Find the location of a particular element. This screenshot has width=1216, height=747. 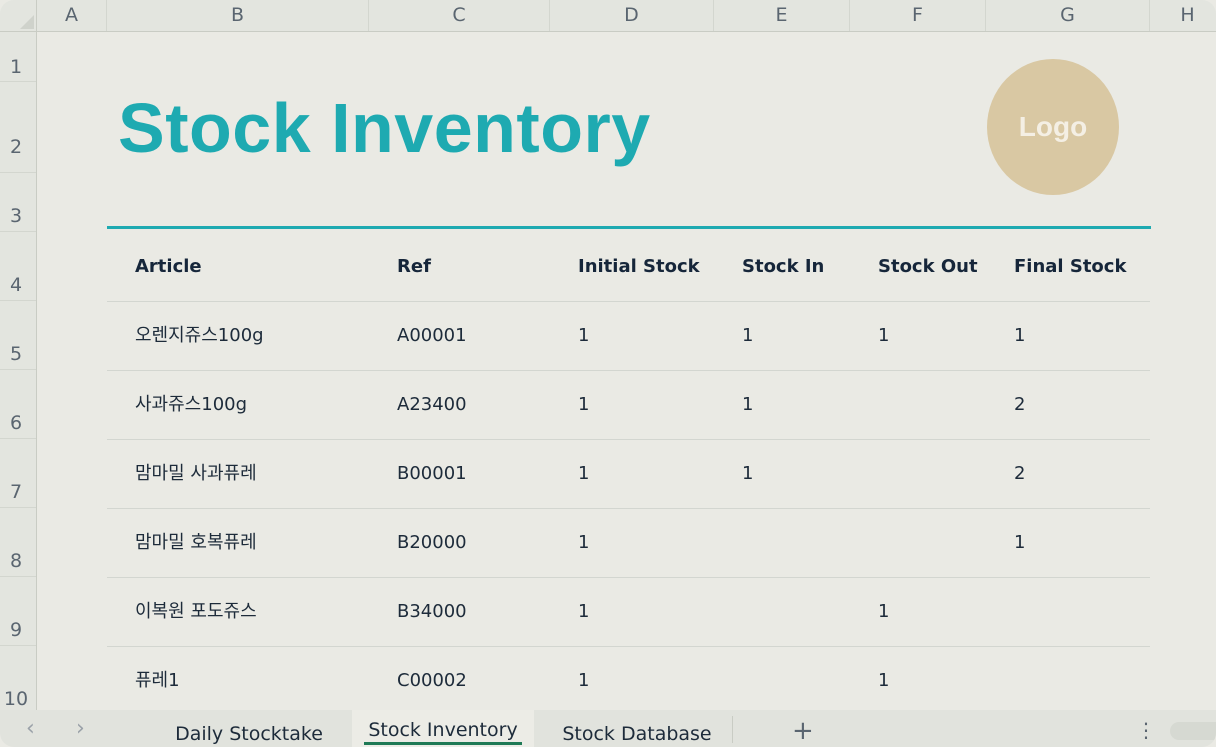

horizontal-scroll-handle is located at coordinates (1193, 731).